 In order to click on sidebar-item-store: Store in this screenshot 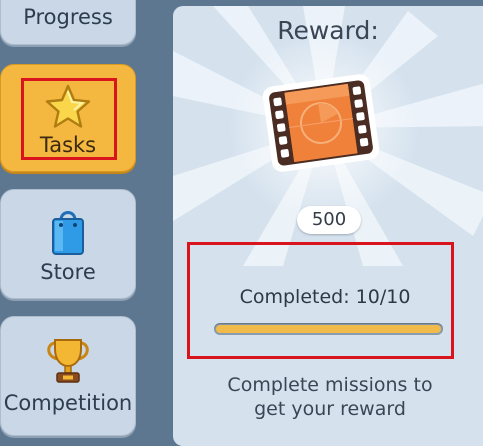, I will do `click(68, 244)`.